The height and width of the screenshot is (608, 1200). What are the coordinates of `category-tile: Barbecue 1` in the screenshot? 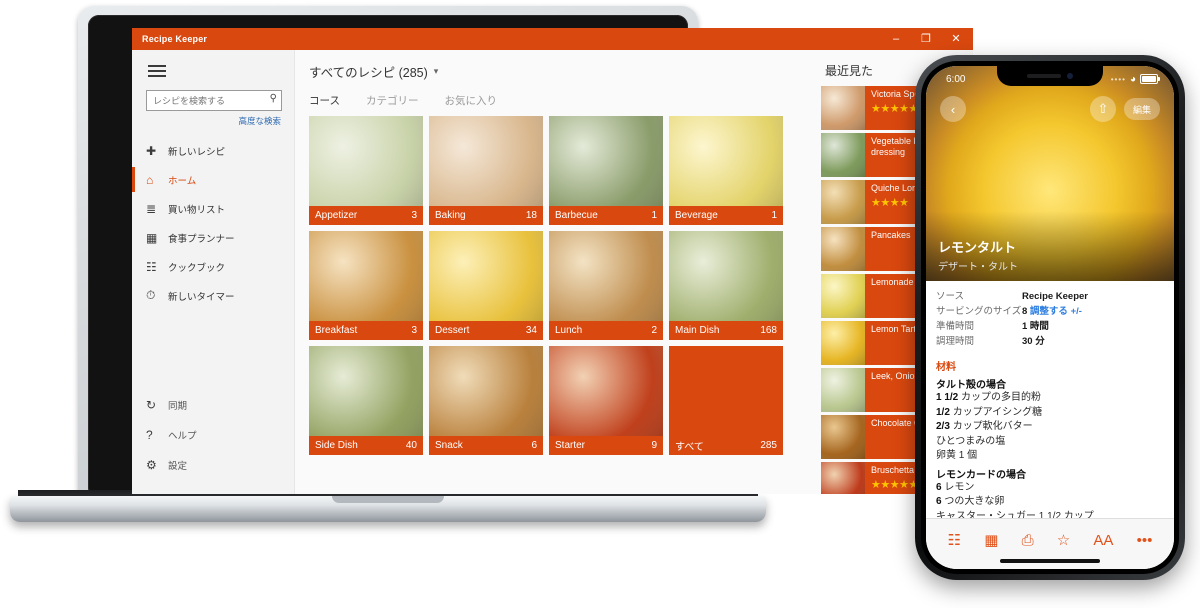 It's located at (606, 170).